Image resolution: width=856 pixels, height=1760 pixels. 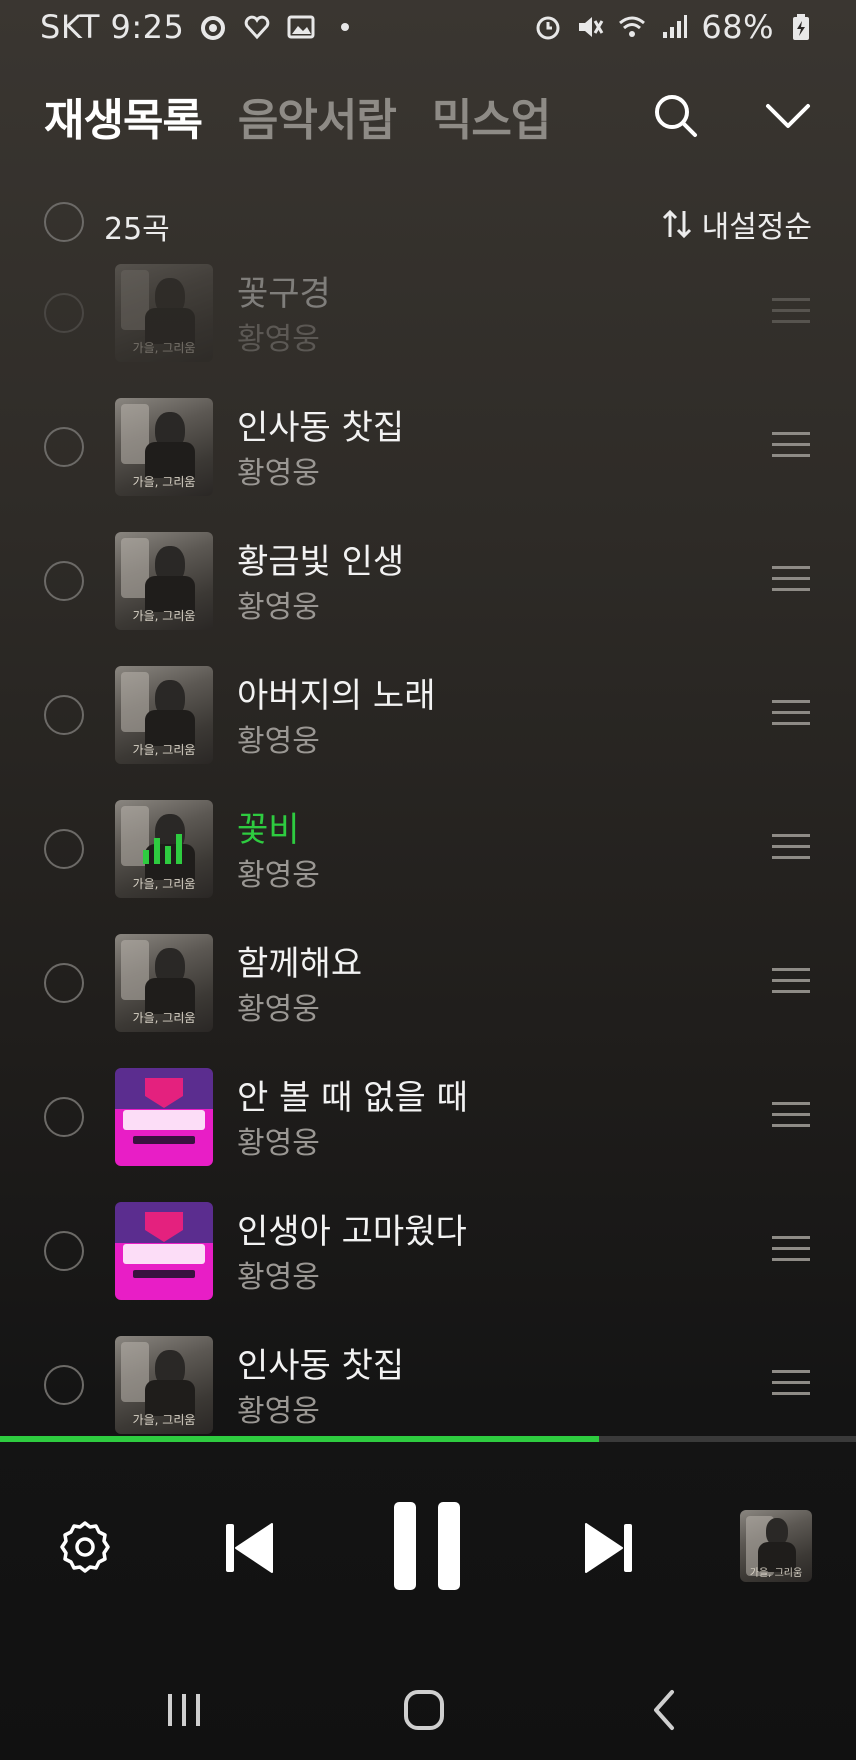 I want to click on playback-progress-fill, so click(x=300, y=1439).